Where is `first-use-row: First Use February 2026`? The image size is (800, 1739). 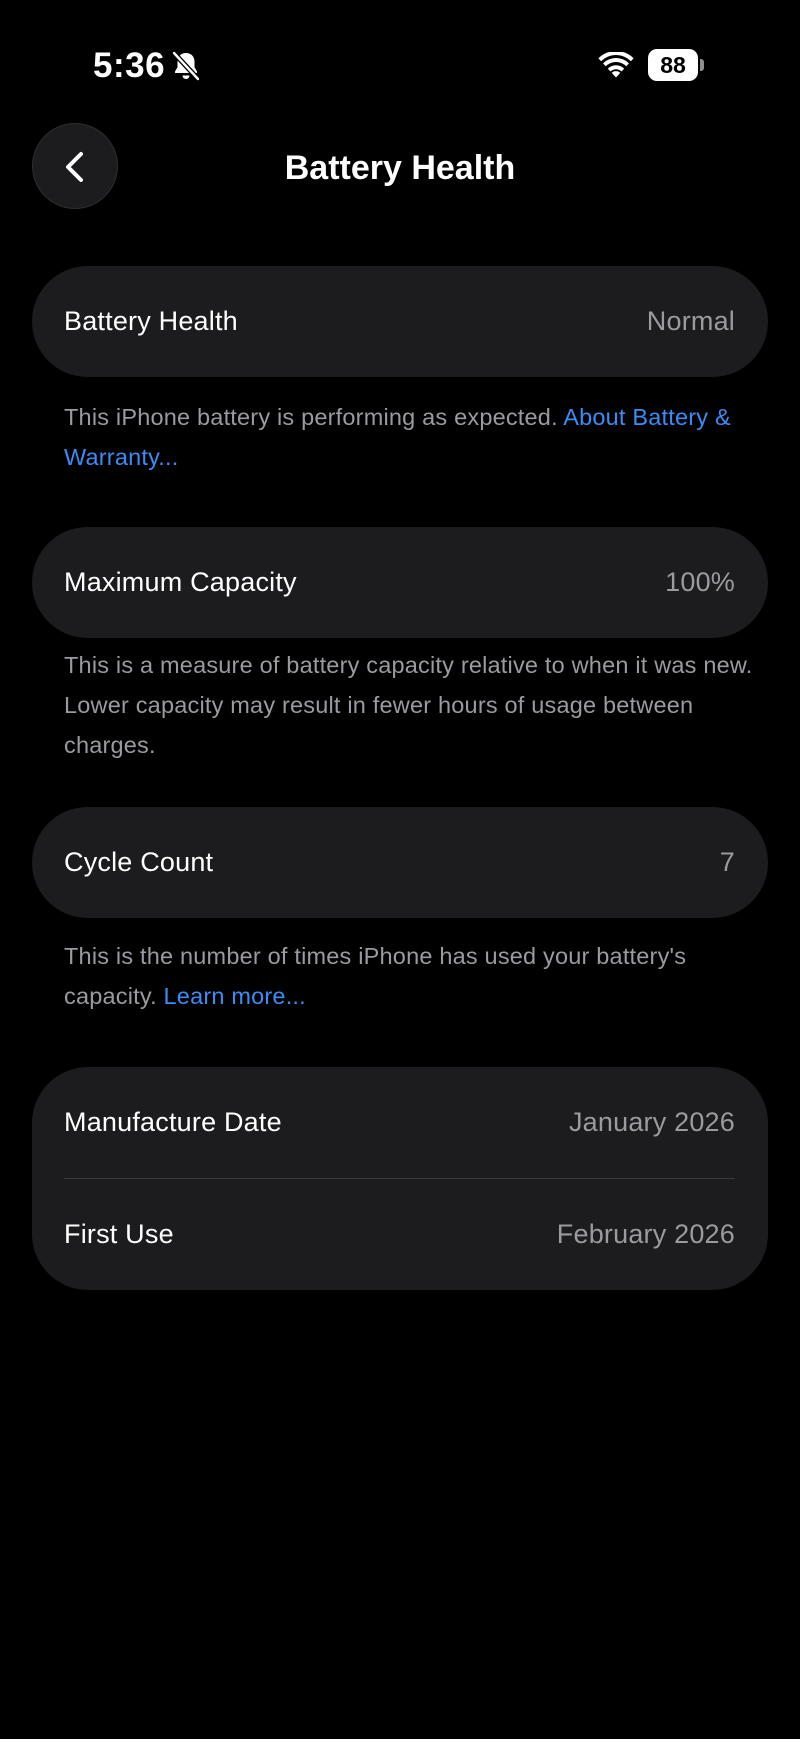
first-use-row: First Use February 2026 is located at coordinates (400, 1234).